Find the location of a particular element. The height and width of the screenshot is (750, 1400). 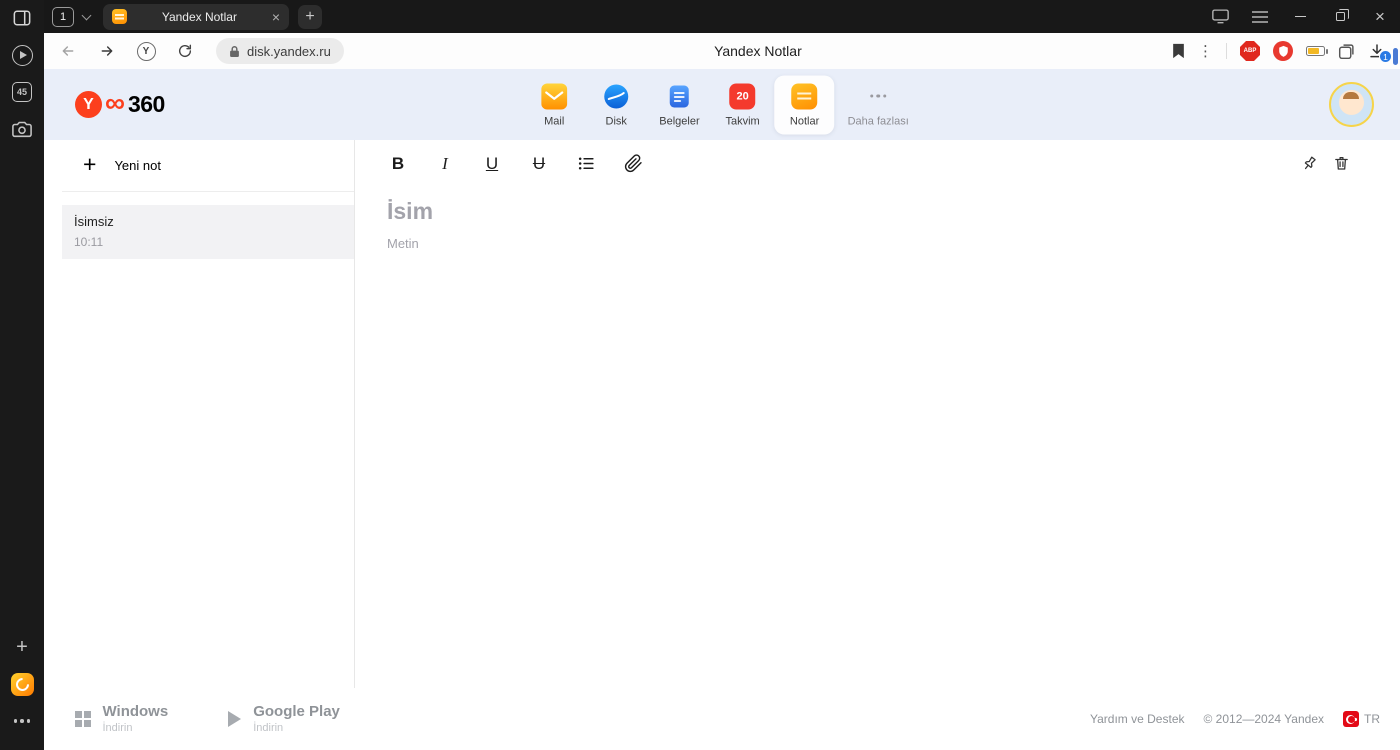

arrow-right-icon is located at coordinates (107, 51).